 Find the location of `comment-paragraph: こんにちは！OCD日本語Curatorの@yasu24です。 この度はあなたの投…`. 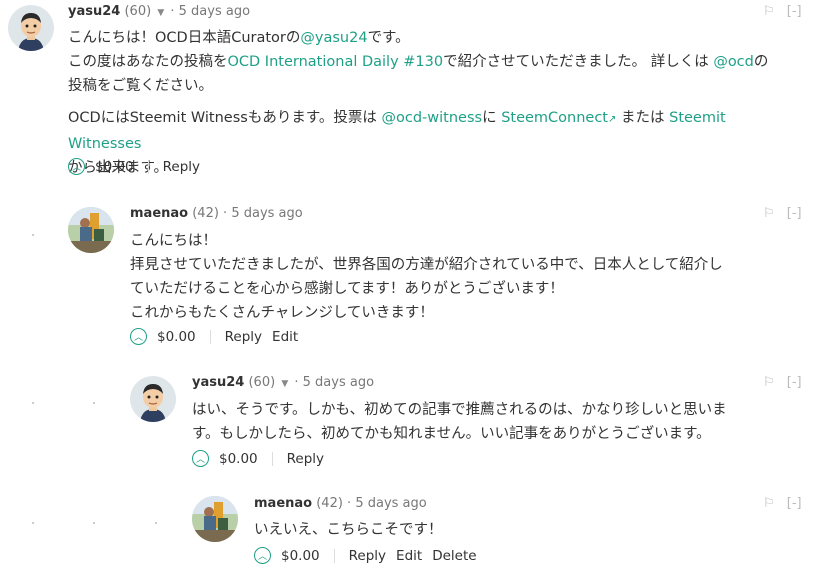

comment-paragraph: こんにちは！OCD日本語Curatorの@yasu24です。 この度はあなたの投… is located at coordinates (418, 62).